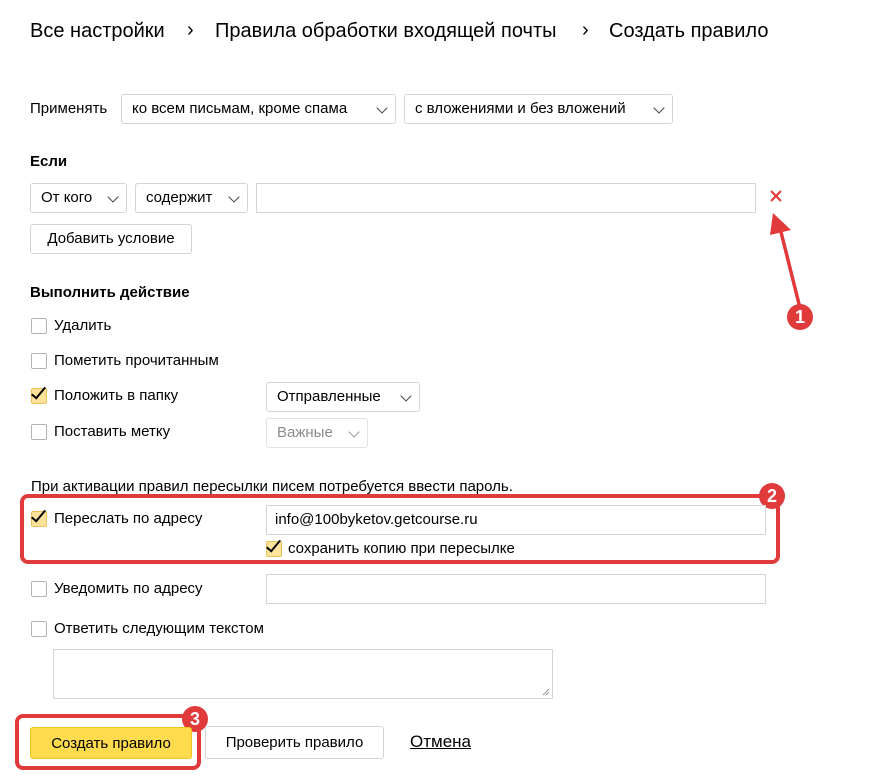  Describe the element at coordinates (116, 395) in the screenshot. I see `move-folder-label: Положить в папку` at that location.